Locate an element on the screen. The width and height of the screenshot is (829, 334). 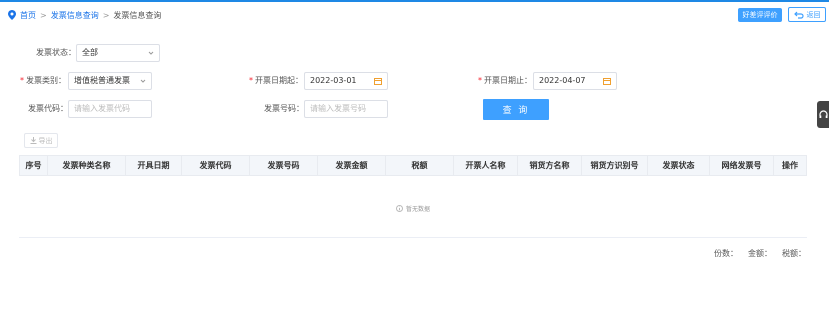
headset-icon is located at coordinates (823, 113).